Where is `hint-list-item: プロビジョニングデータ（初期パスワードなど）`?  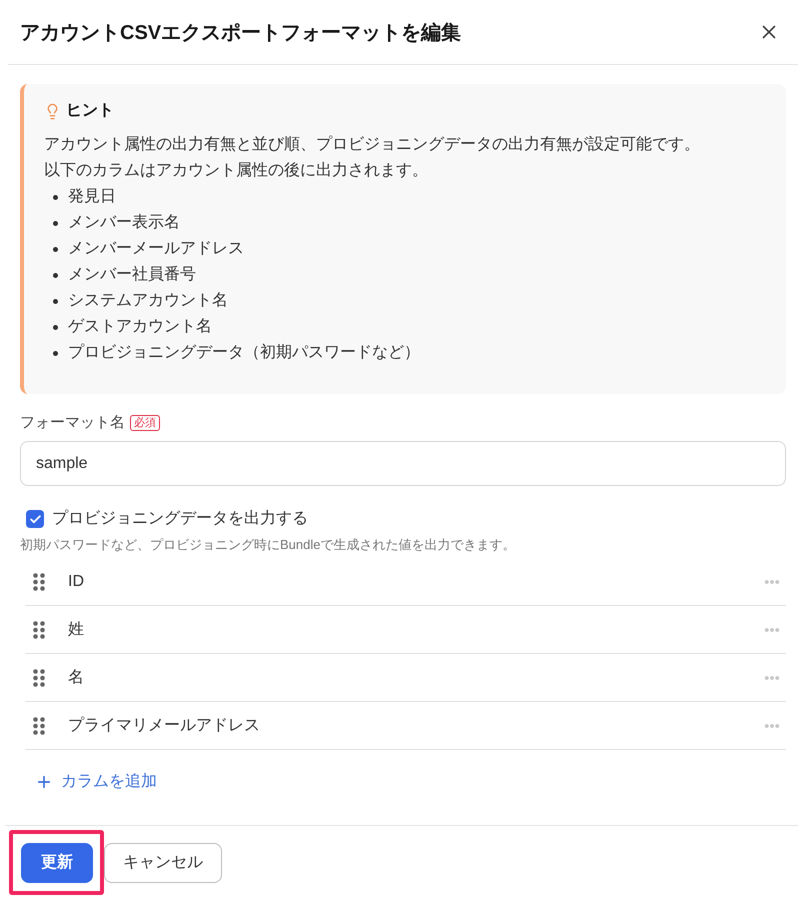 hint-list-item: プロビジョニングデータ（初期パスワードなど） is located at coordinates (244, 352).